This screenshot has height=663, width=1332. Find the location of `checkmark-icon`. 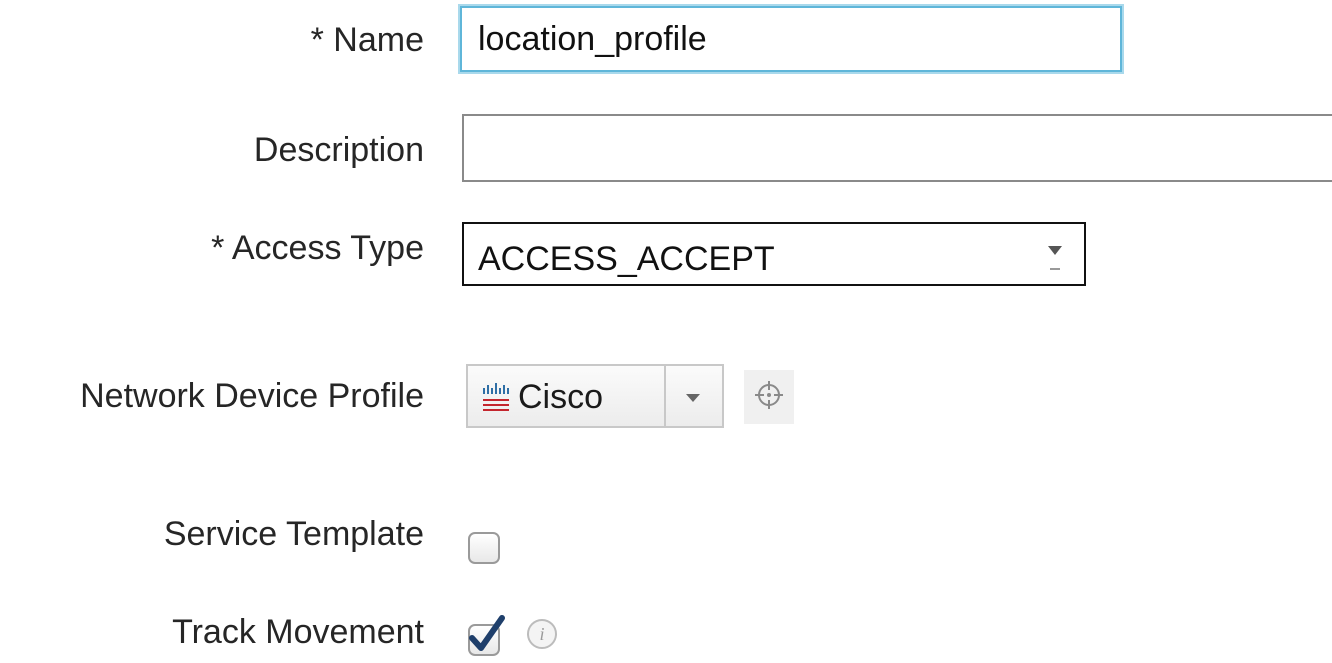

checkmark-icon is located at coordinates (487, 633).